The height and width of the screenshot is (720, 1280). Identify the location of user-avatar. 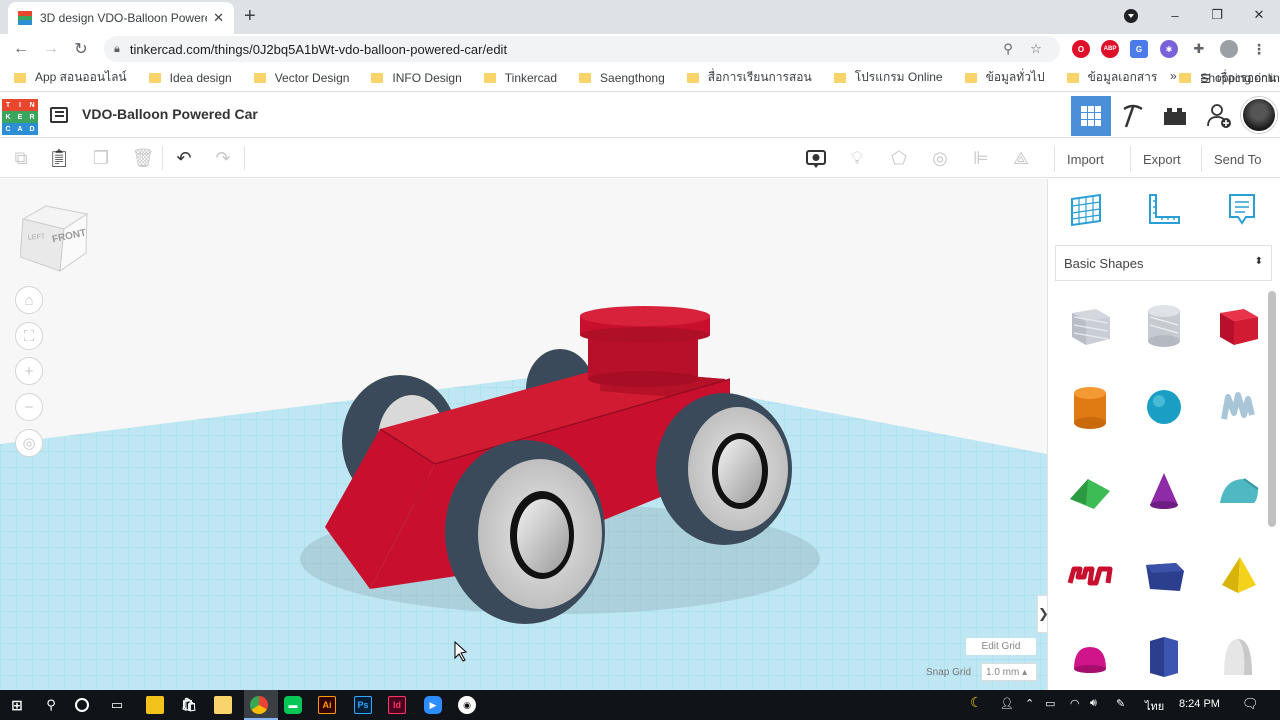
(1259, 115).